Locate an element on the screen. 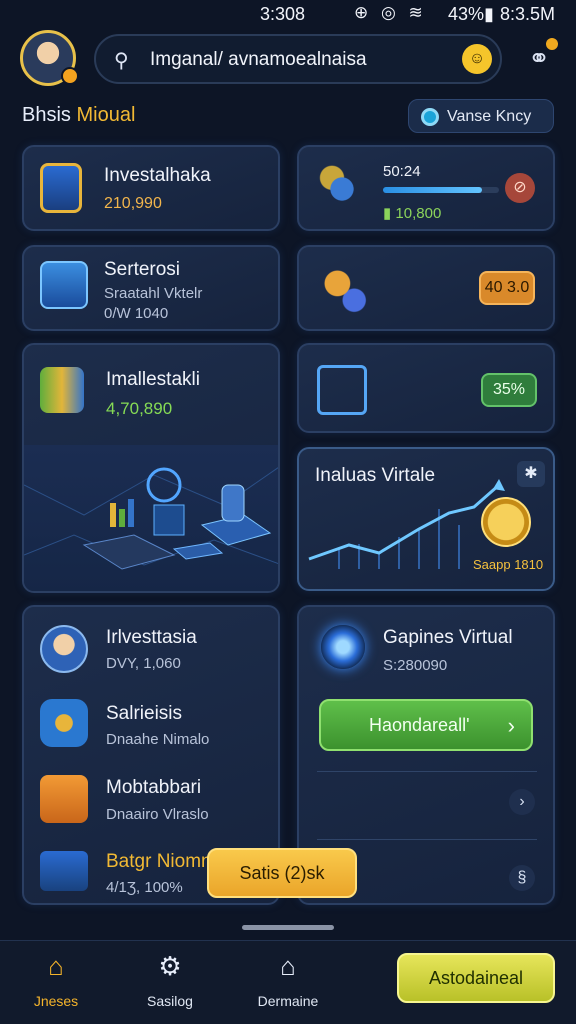 This screenshot has width=576, height=1024. card-value: 210,990 is located at coordinates (133, 203).